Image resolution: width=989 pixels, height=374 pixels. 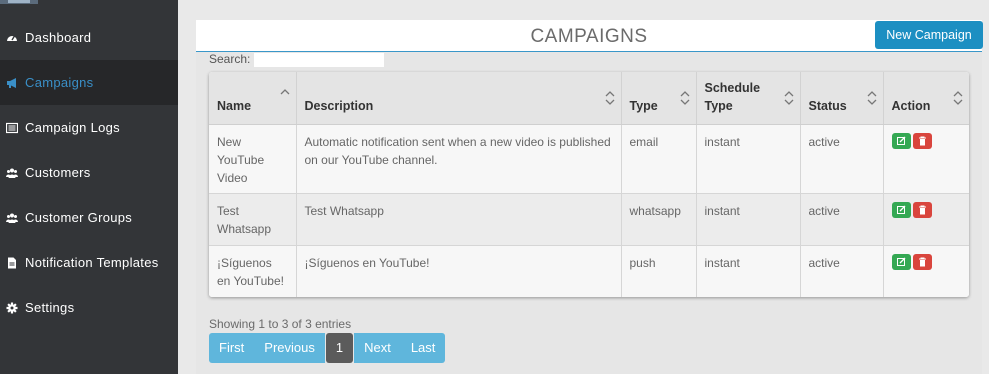 I want to click on cell-name: New YouTube Video, so click(x=253, y=159).